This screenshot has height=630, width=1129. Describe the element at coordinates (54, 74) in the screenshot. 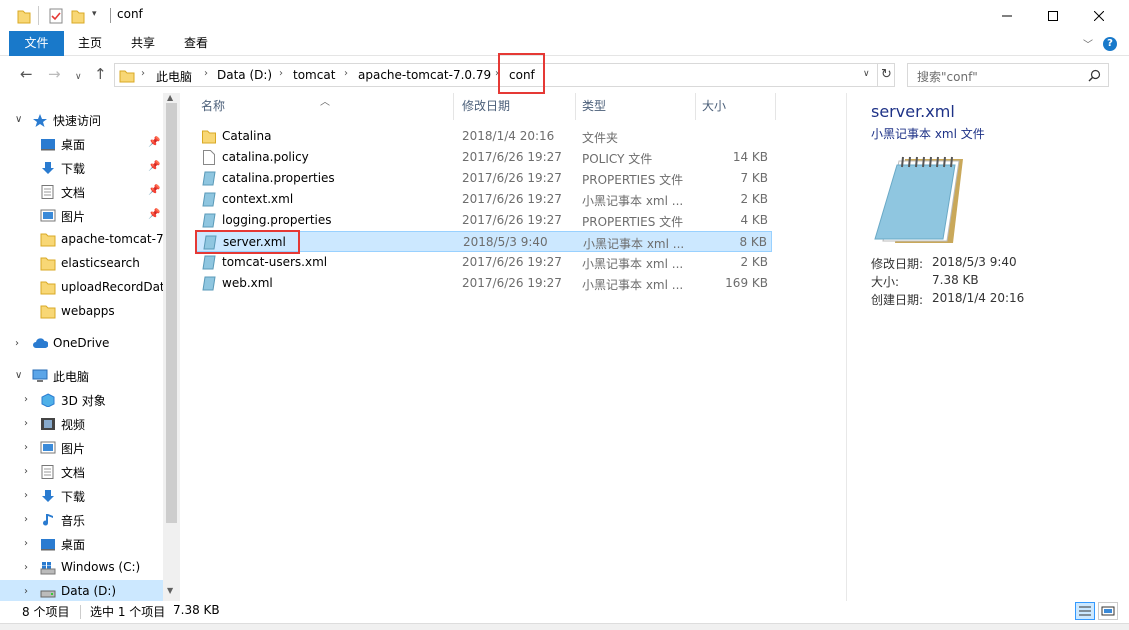

I see `forward-button: →` at that location.